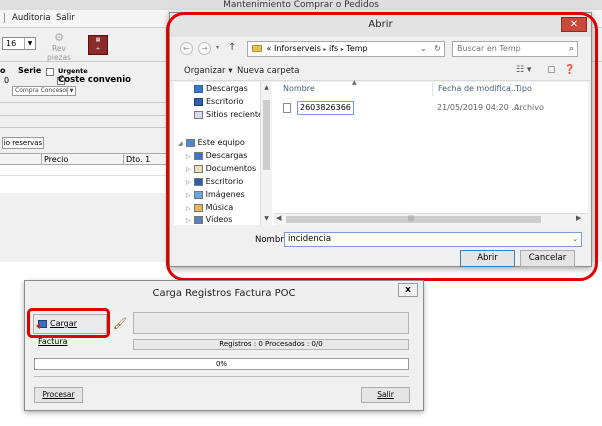 The image size is (602, 426). I want to click on grid-column-precio: Precio, so click(83, 159).